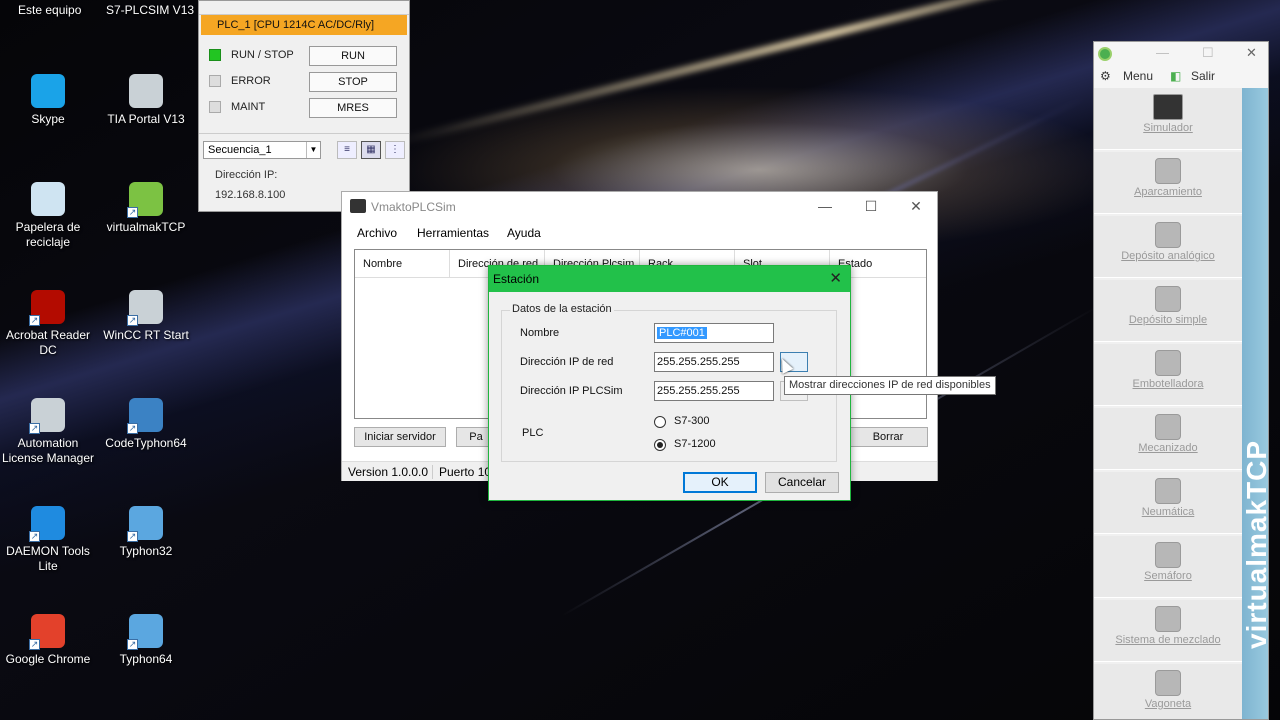 This screenshot has height=720, width=1280. Describe the element at coordinates (1255, 544) in the screenshot. I see `brand-text: virtualmakTCP` at that location.